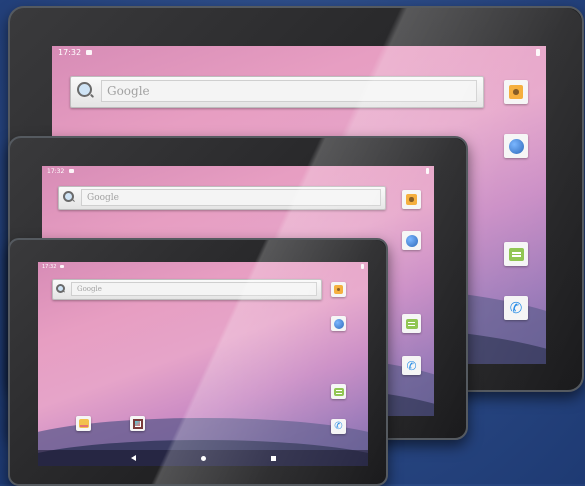  I want to click on recents-button, so click(273, 458).